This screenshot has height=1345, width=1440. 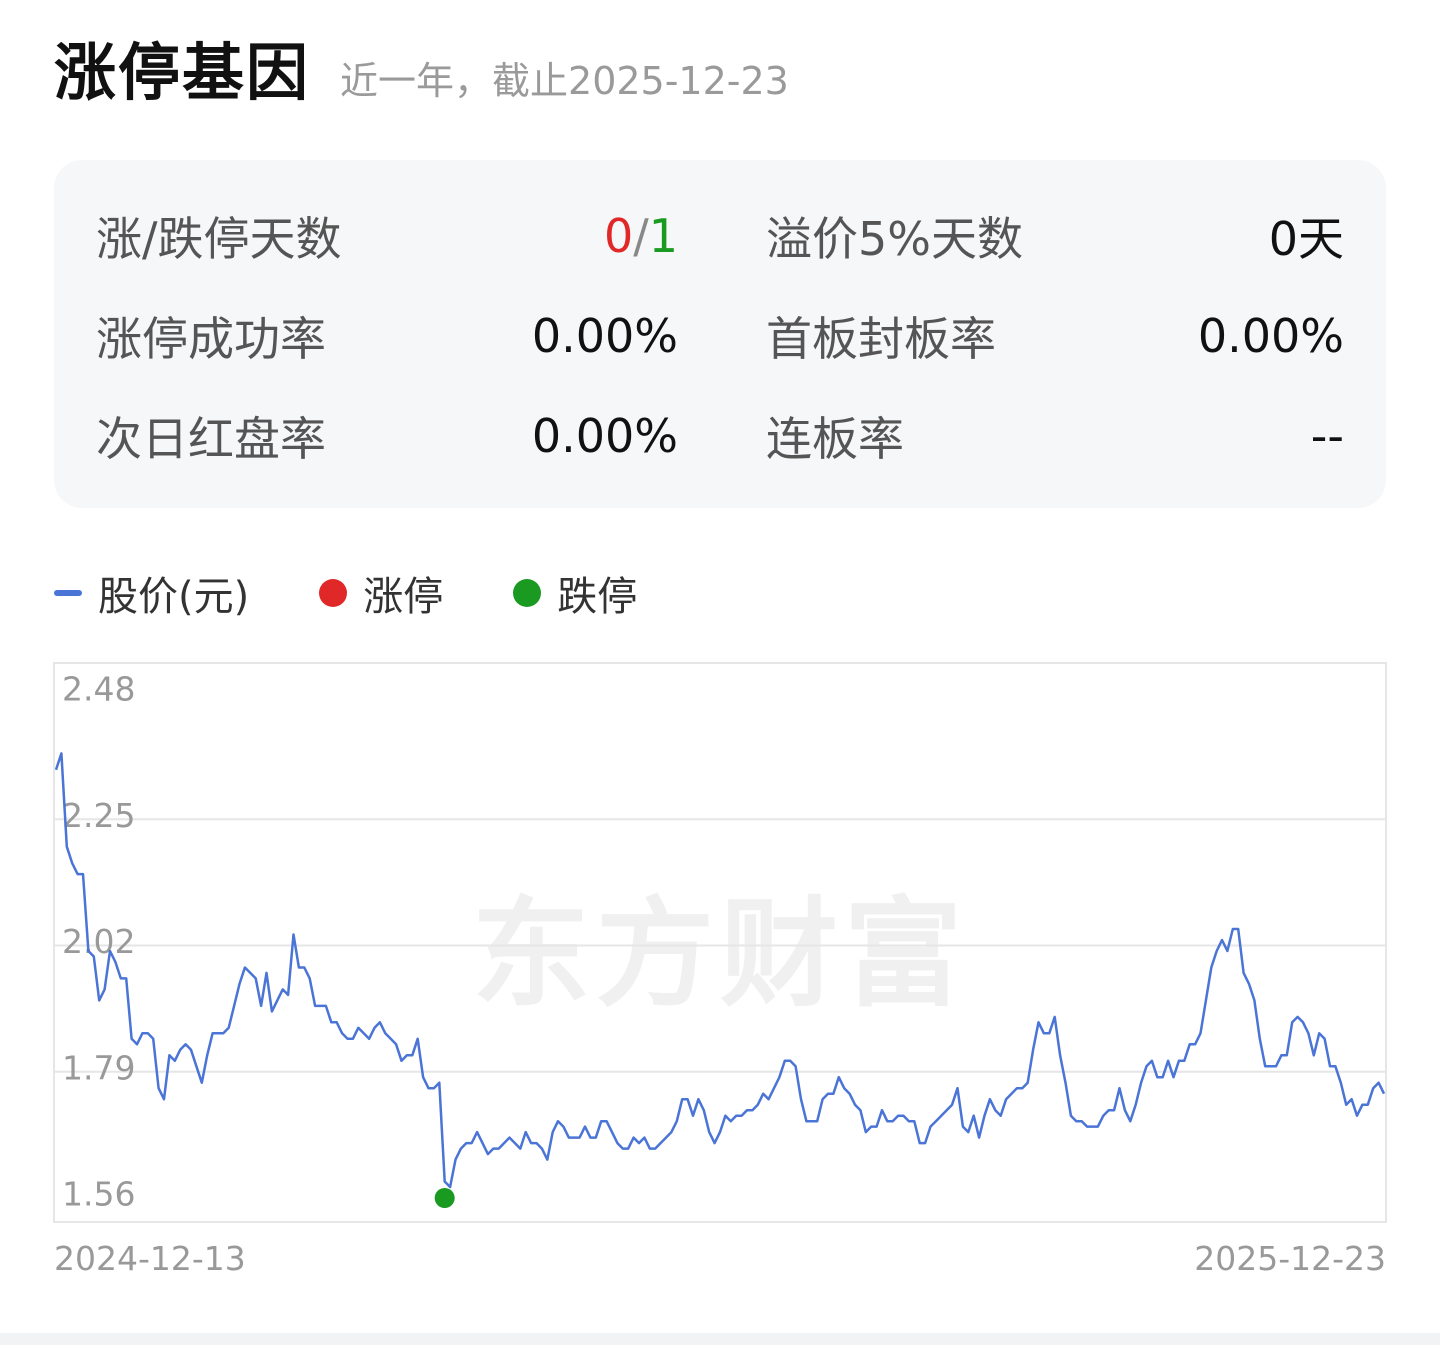 What do you see at coordinates (835, 439) in the screenshot?
I see `stat-label-consecutive-rate: 连板率` at bounding box center [835, 439].